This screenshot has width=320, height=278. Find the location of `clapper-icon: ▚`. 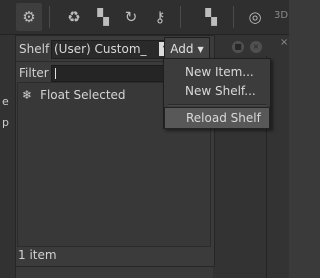

clapper-icon: ▚ is located at coordinates (103, 17).